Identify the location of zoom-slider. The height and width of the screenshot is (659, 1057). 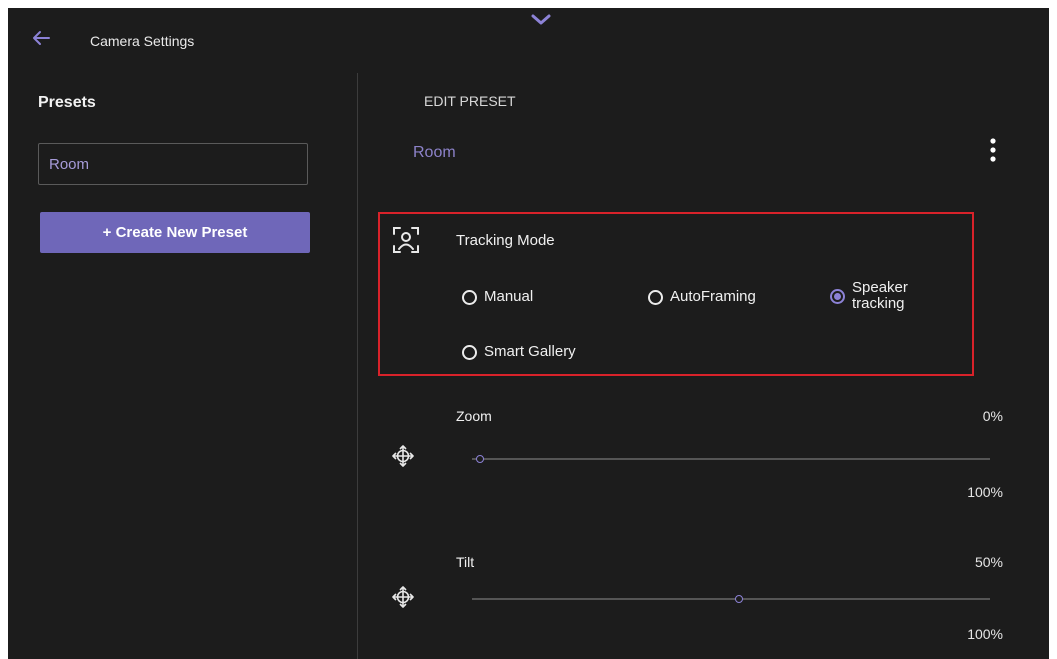
(731, 459).